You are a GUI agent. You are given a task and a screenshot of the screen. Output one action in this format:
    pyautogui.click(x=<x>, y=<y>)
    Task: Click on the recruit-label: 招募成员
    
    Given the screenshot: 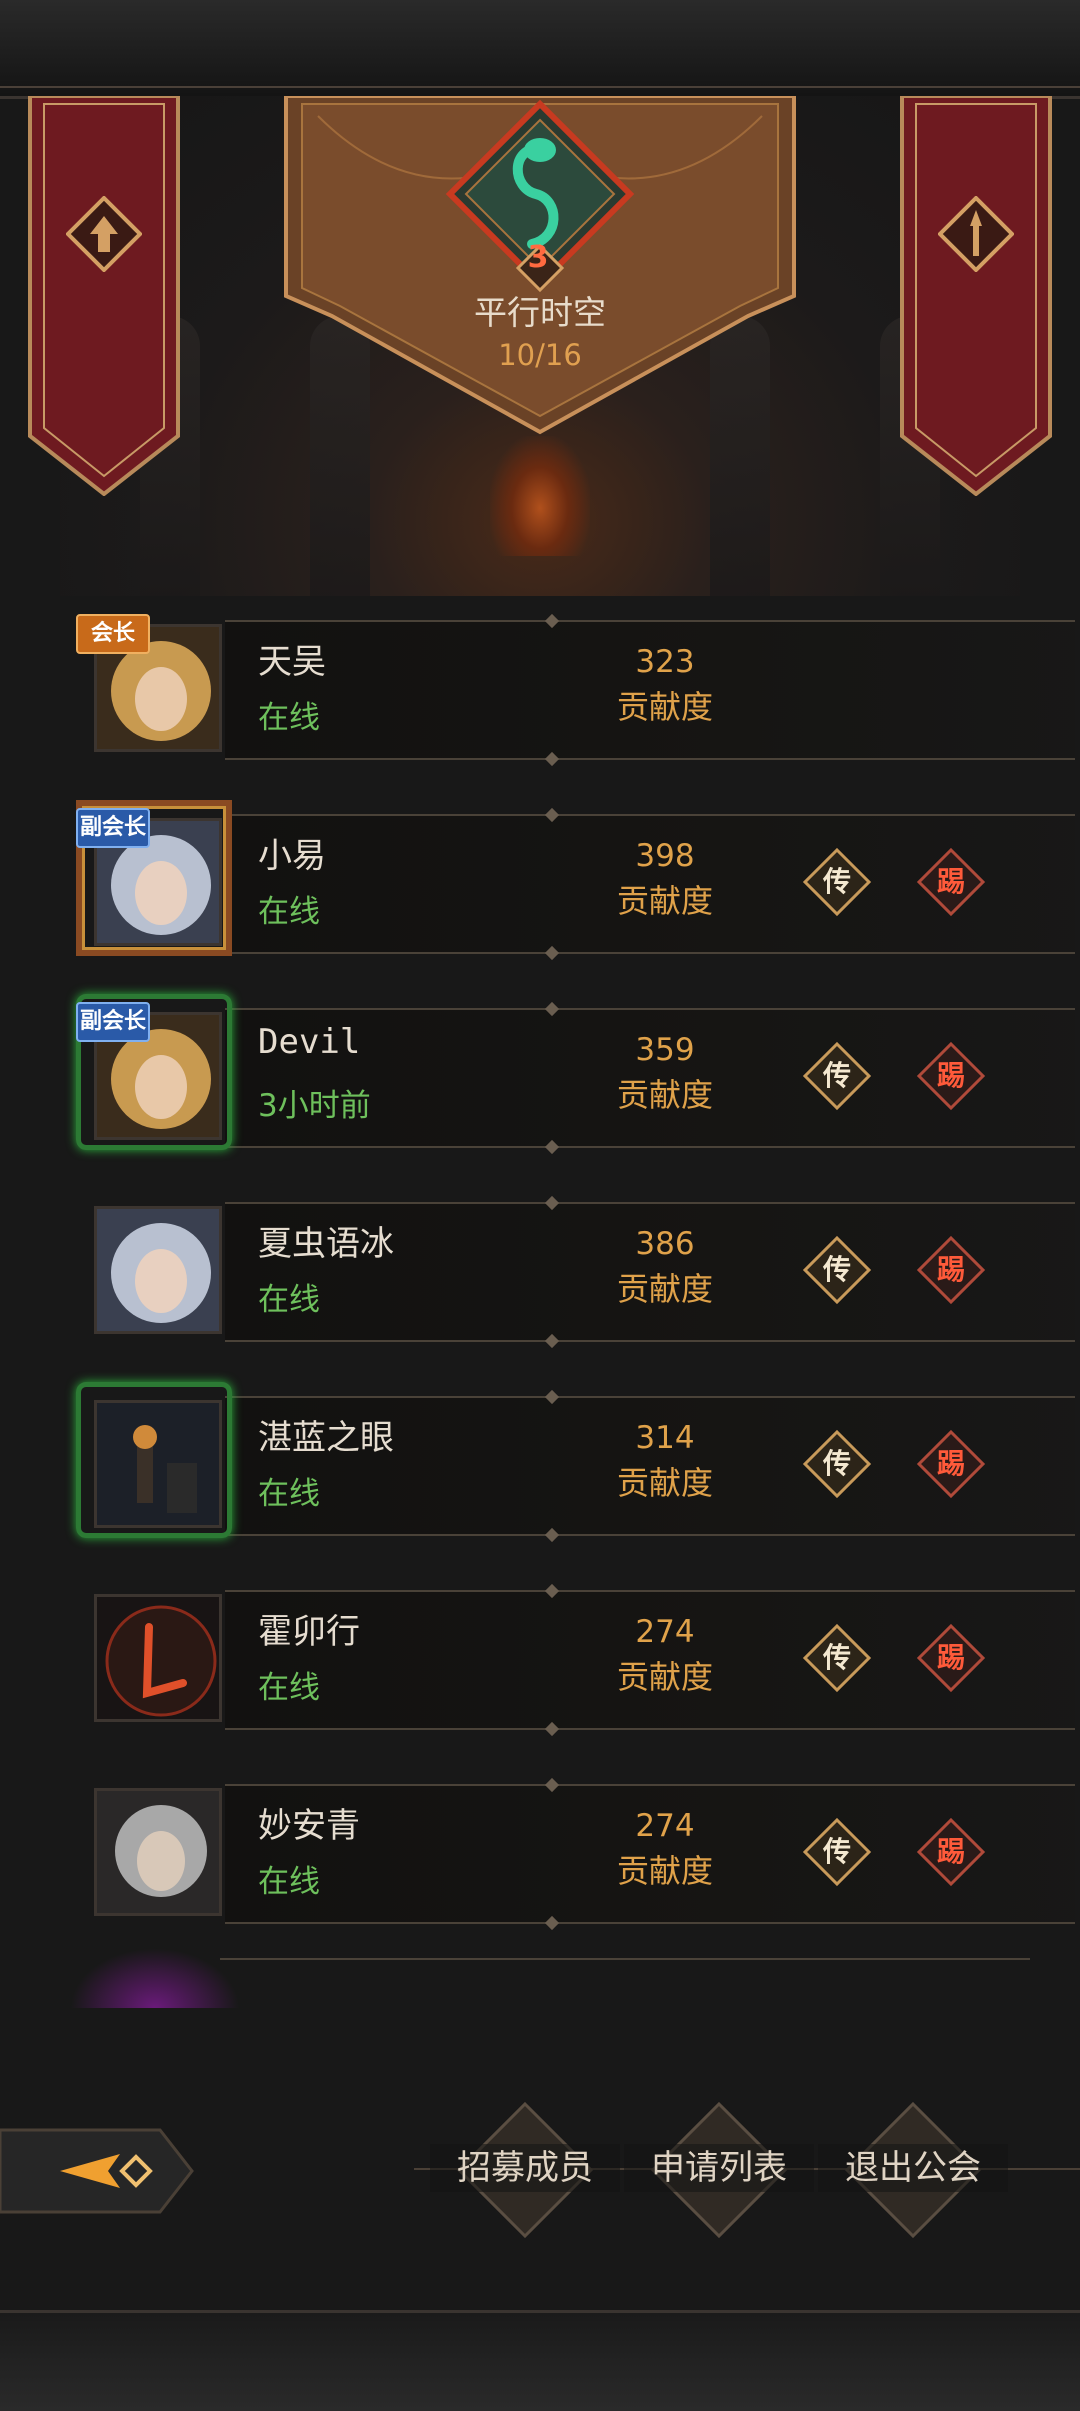 What is the action you would take?
    pyautogui.click(x=525, y=2168)
    